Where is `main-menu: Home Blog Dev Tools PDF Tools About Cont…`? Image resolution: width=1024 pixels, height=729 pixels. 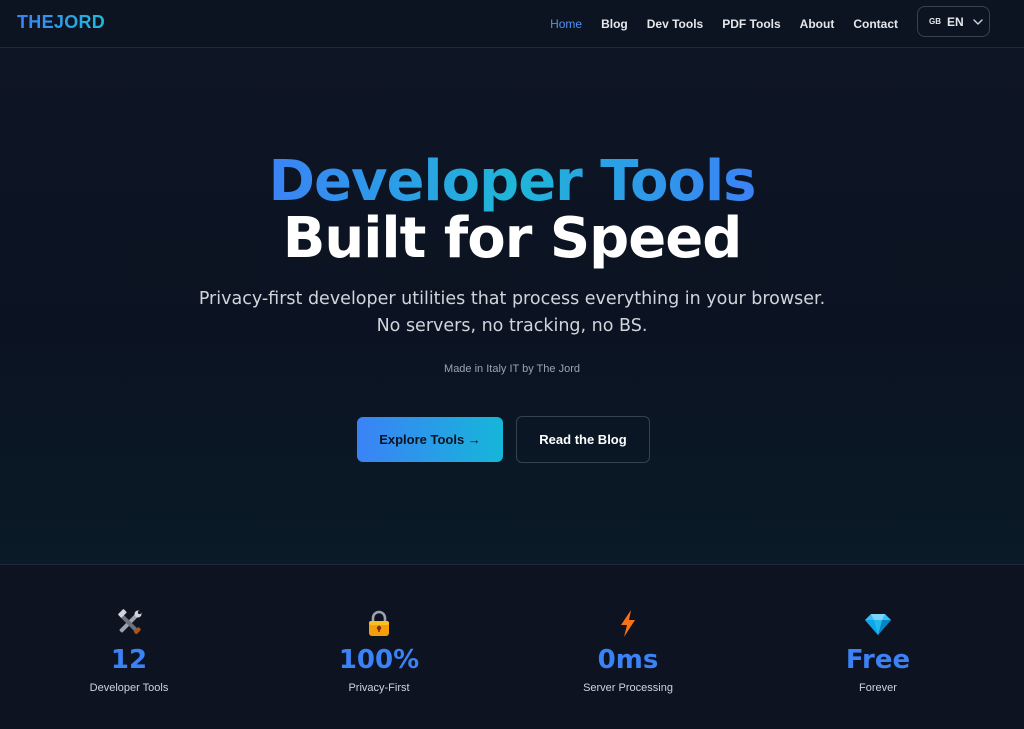 main-menu: Home Blog Dev Tools PDF Tools About Cont… is located at coordinates (724, 24).